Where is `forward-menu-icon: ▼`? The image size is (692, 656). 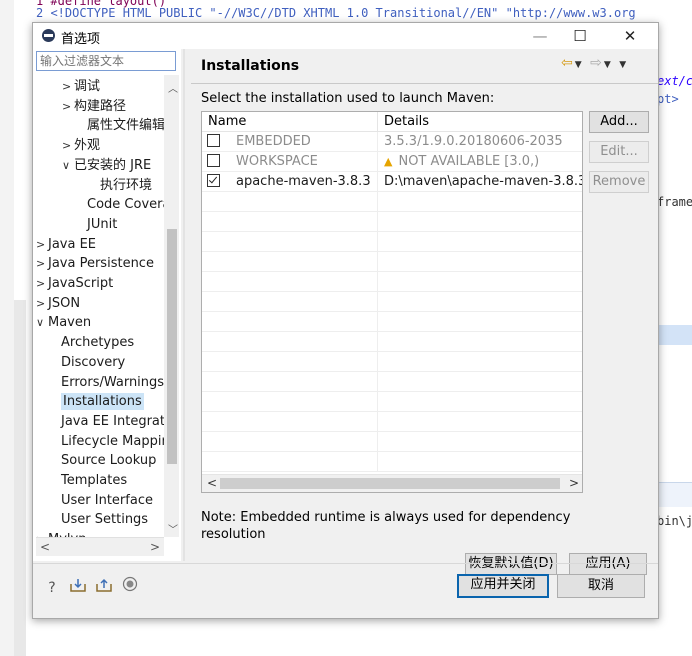 forward-menu-icon: ▼ is located at coordinates (608, 65).